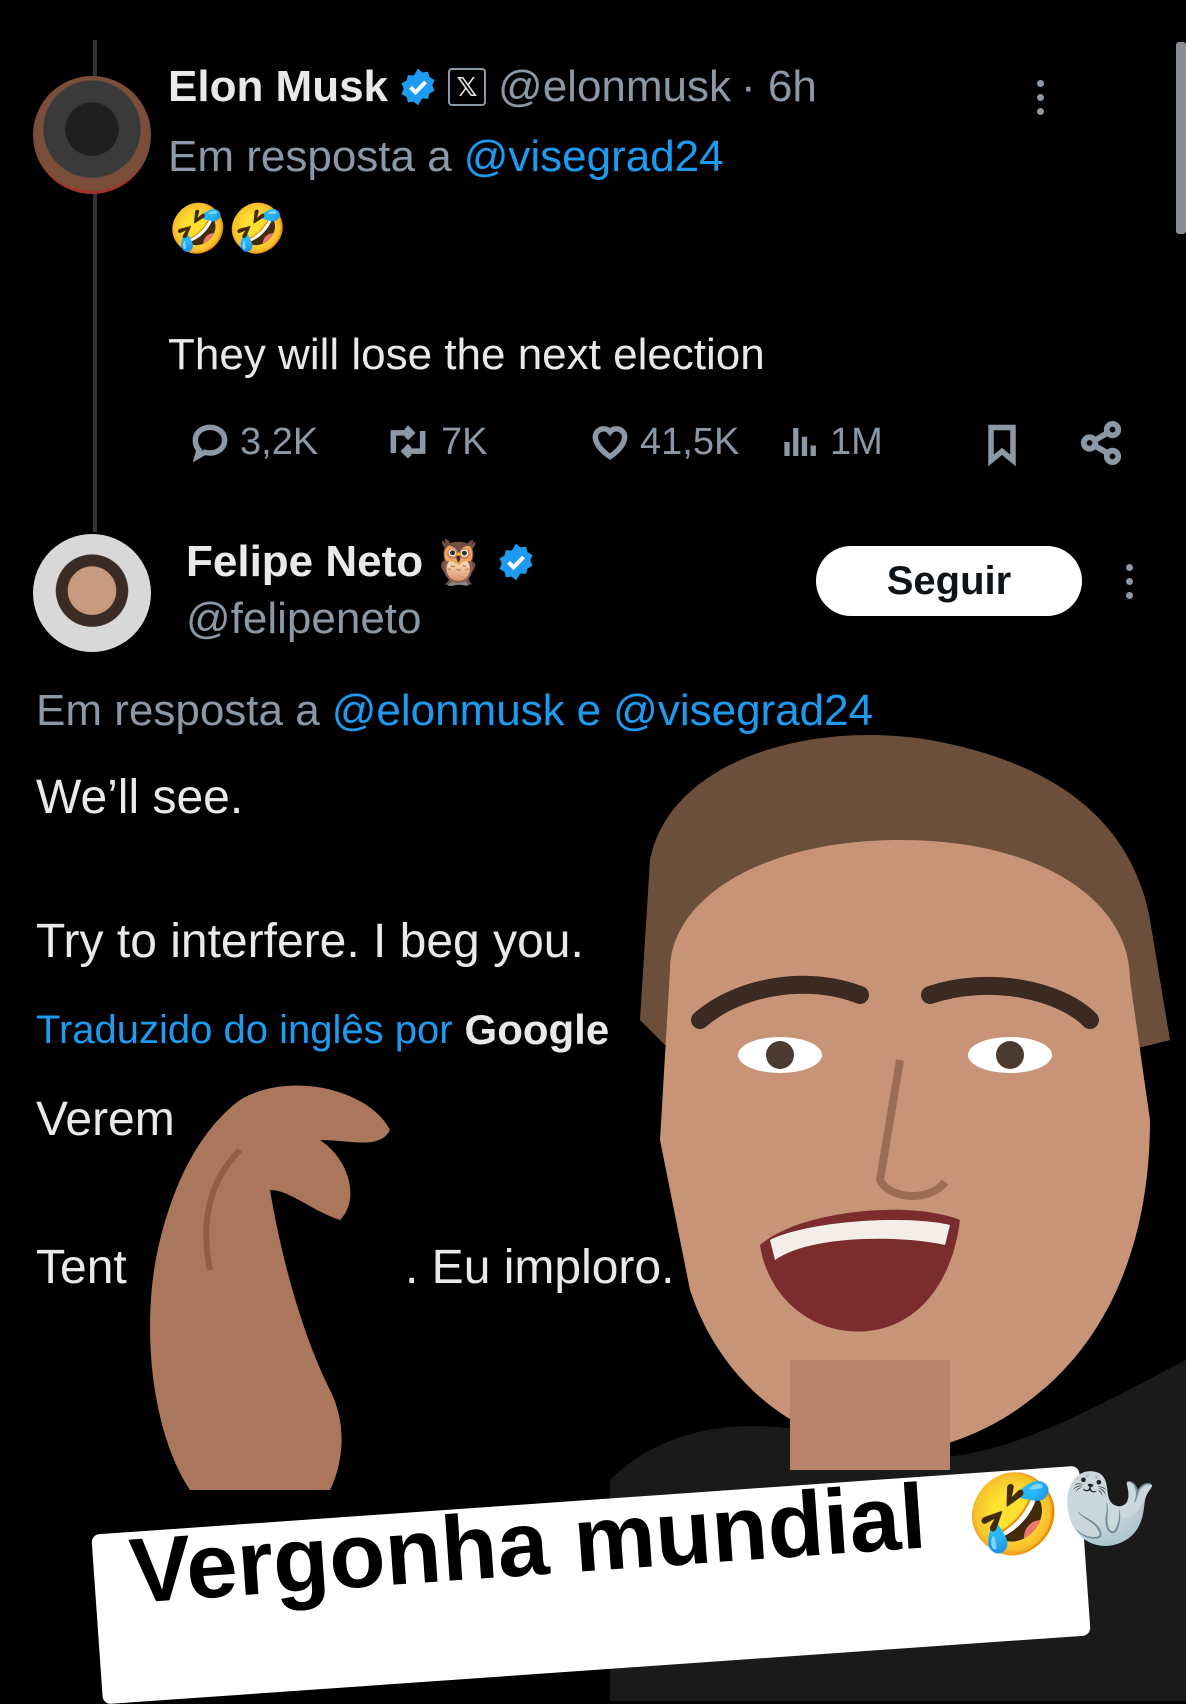 The height and width of the screenshot is (1704, 1186). What do you see at coordinates (800, 442) in the screenshot?
I see `views-icon` at bounding box center [800, 442].